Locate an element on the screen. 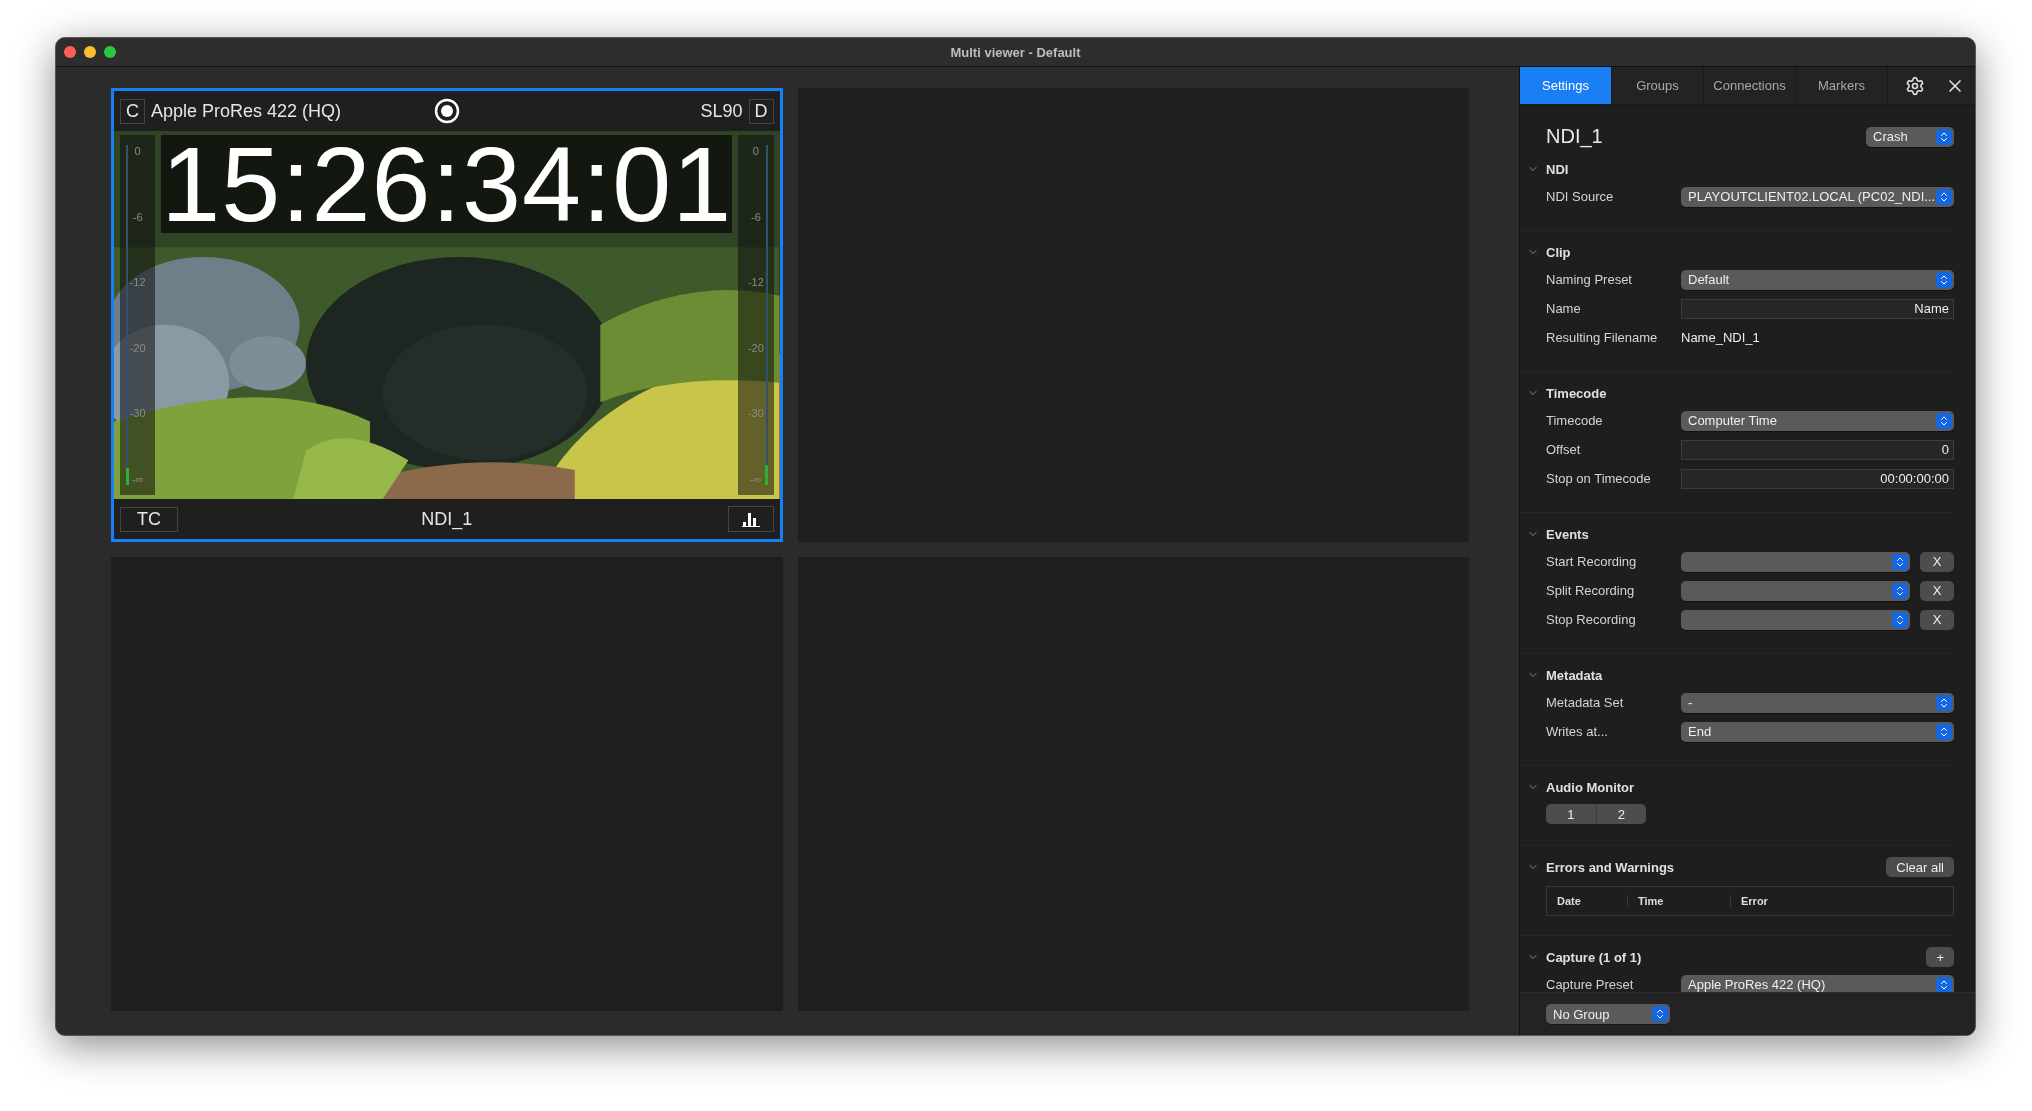  channel-button: C is located at coordinates (132, 111).